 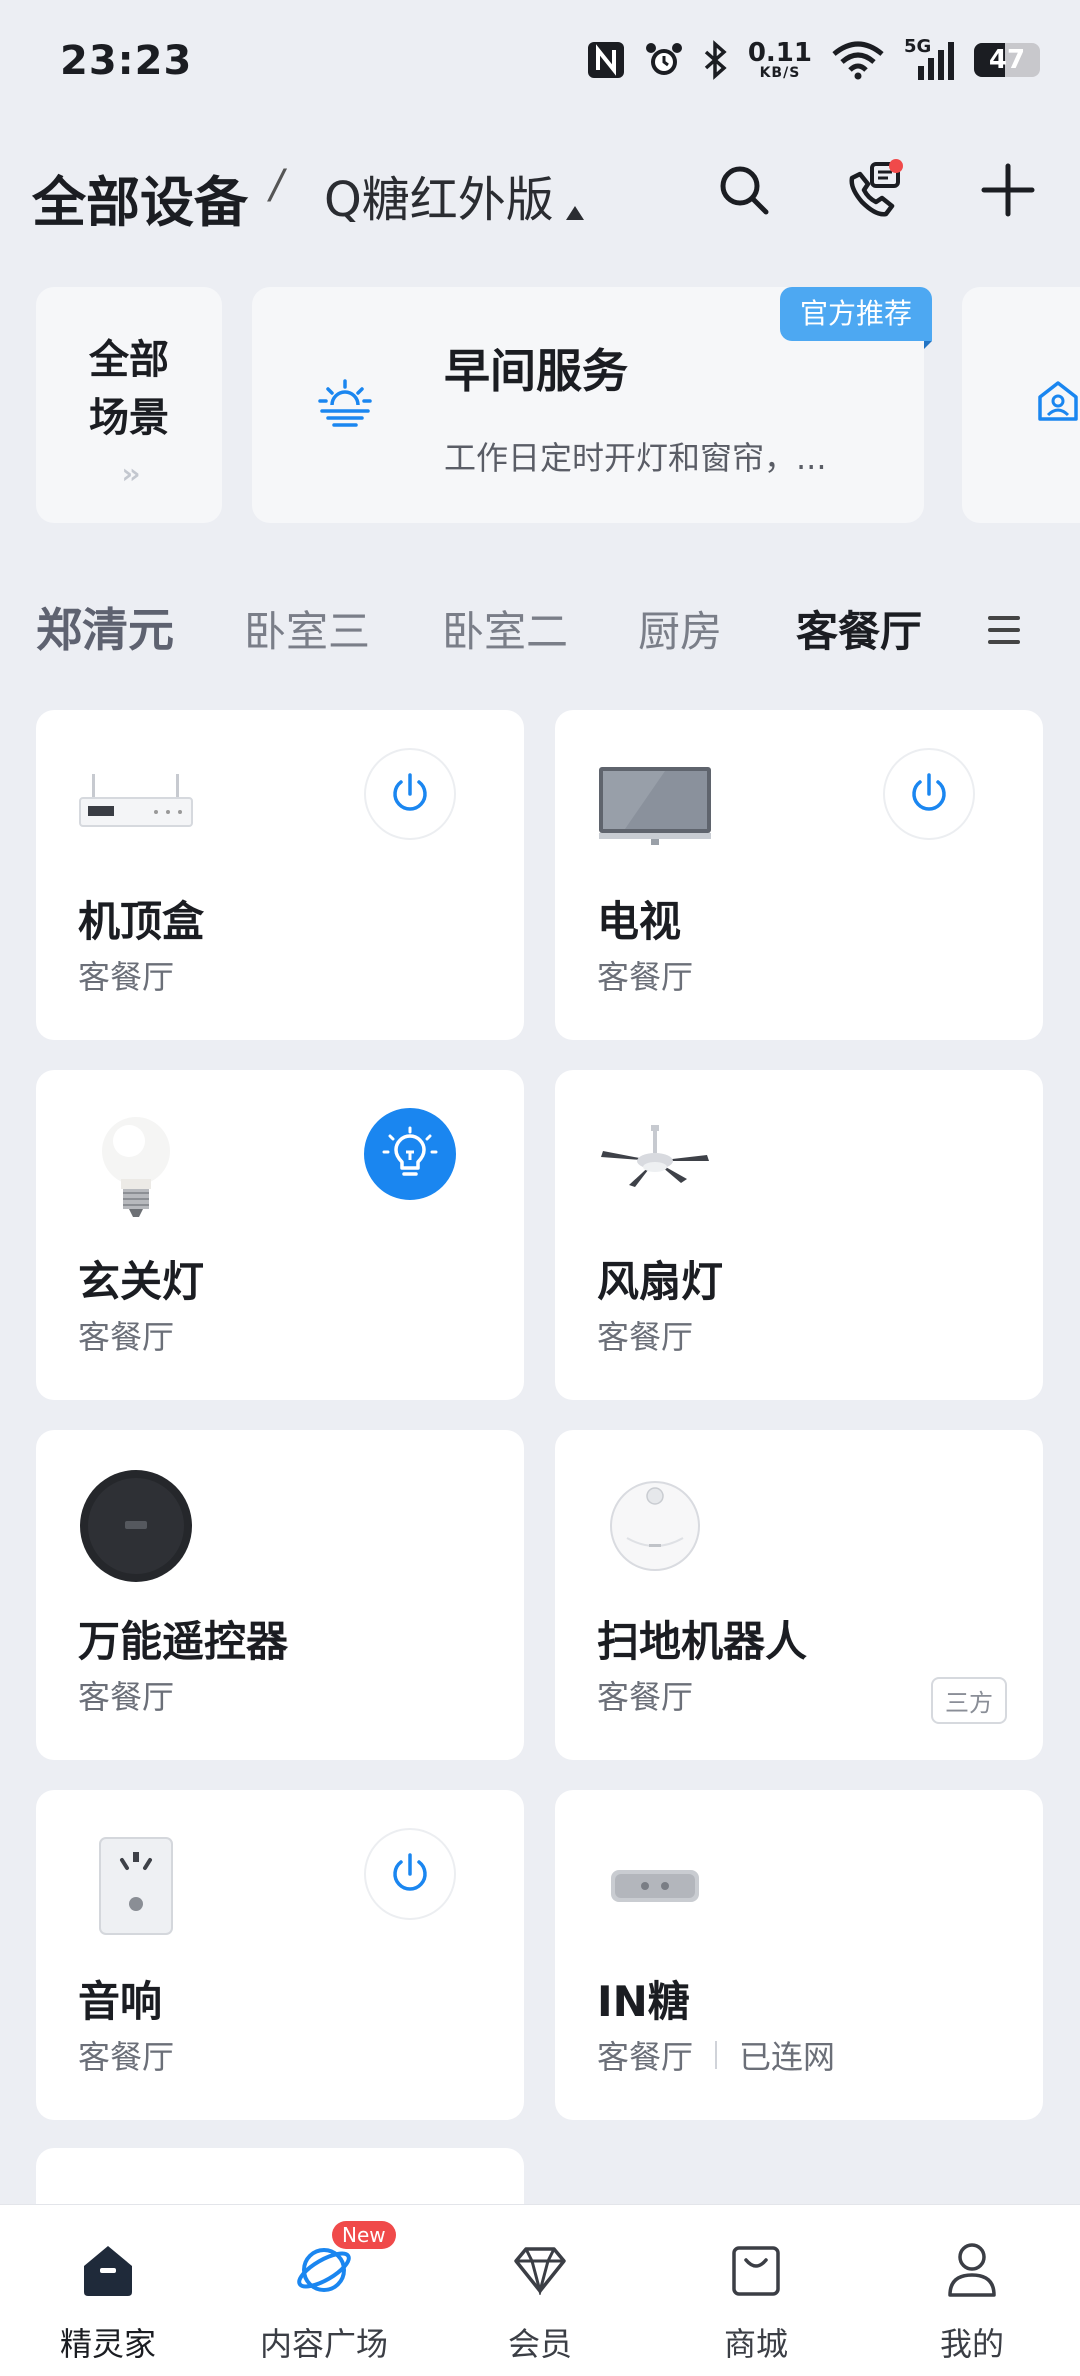 What do you see at coordinates (140, 202) in the screenshot?
I see `page-title: 全部设备` at bounding box center [140, 202].